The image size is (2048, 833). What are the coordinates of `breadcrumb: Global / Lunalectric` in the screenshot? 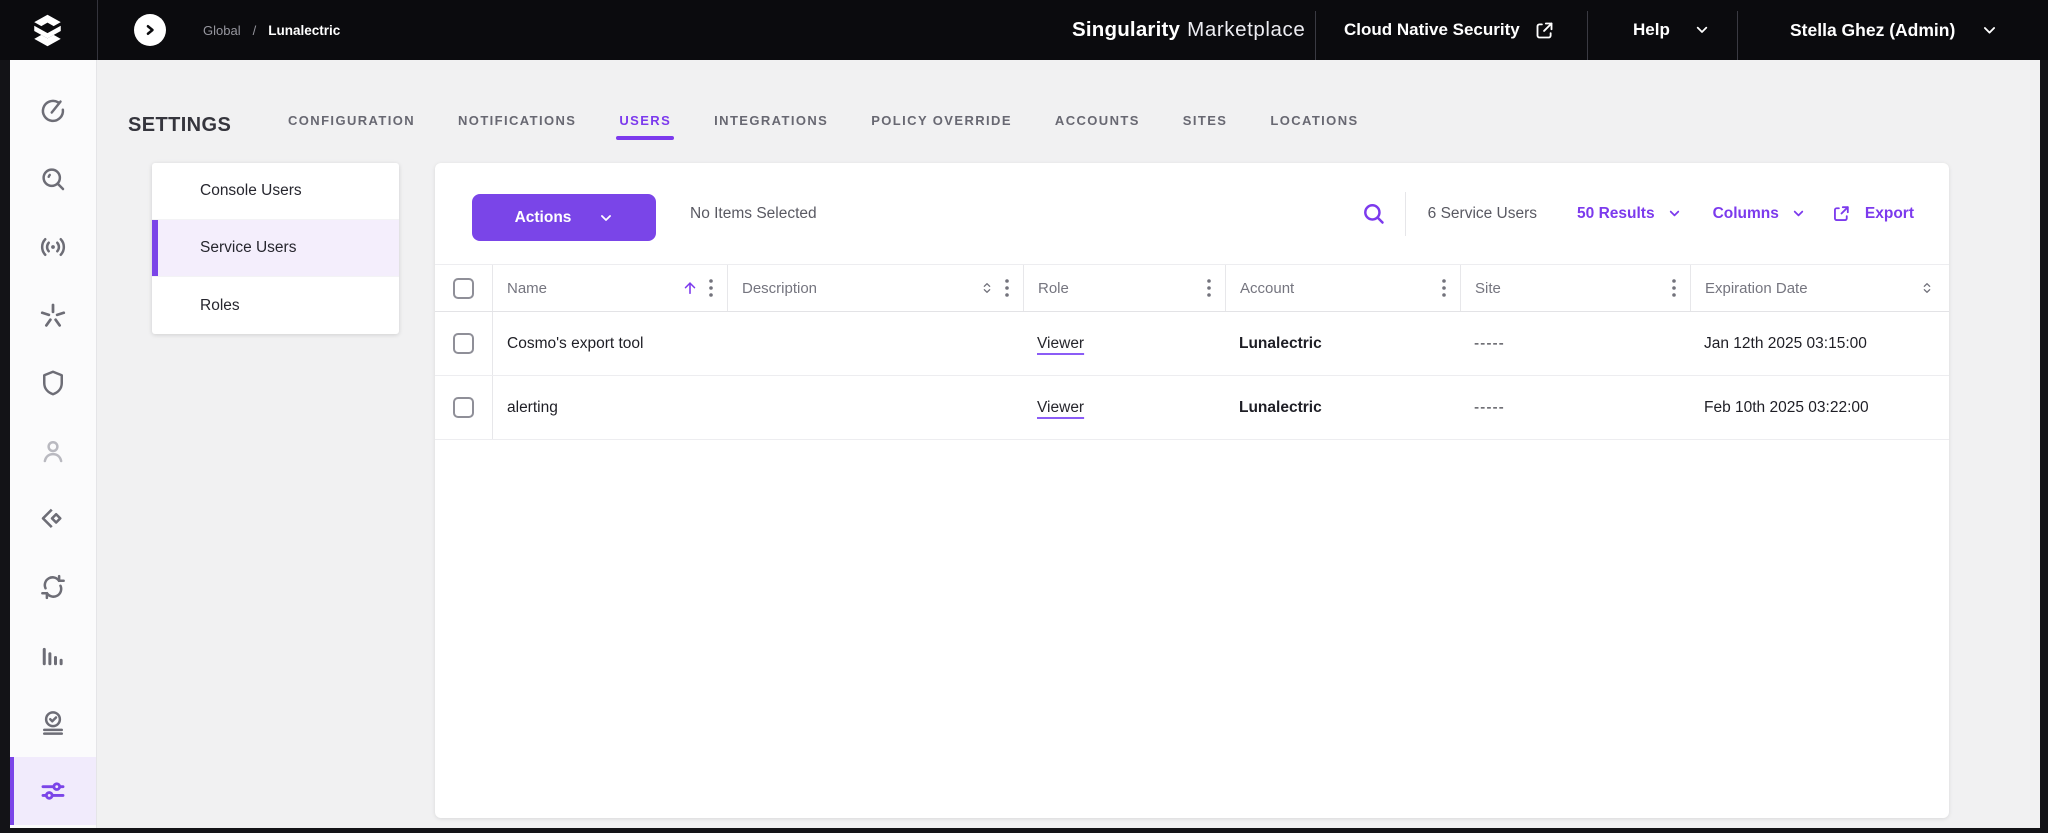 It's located at (271, 30).